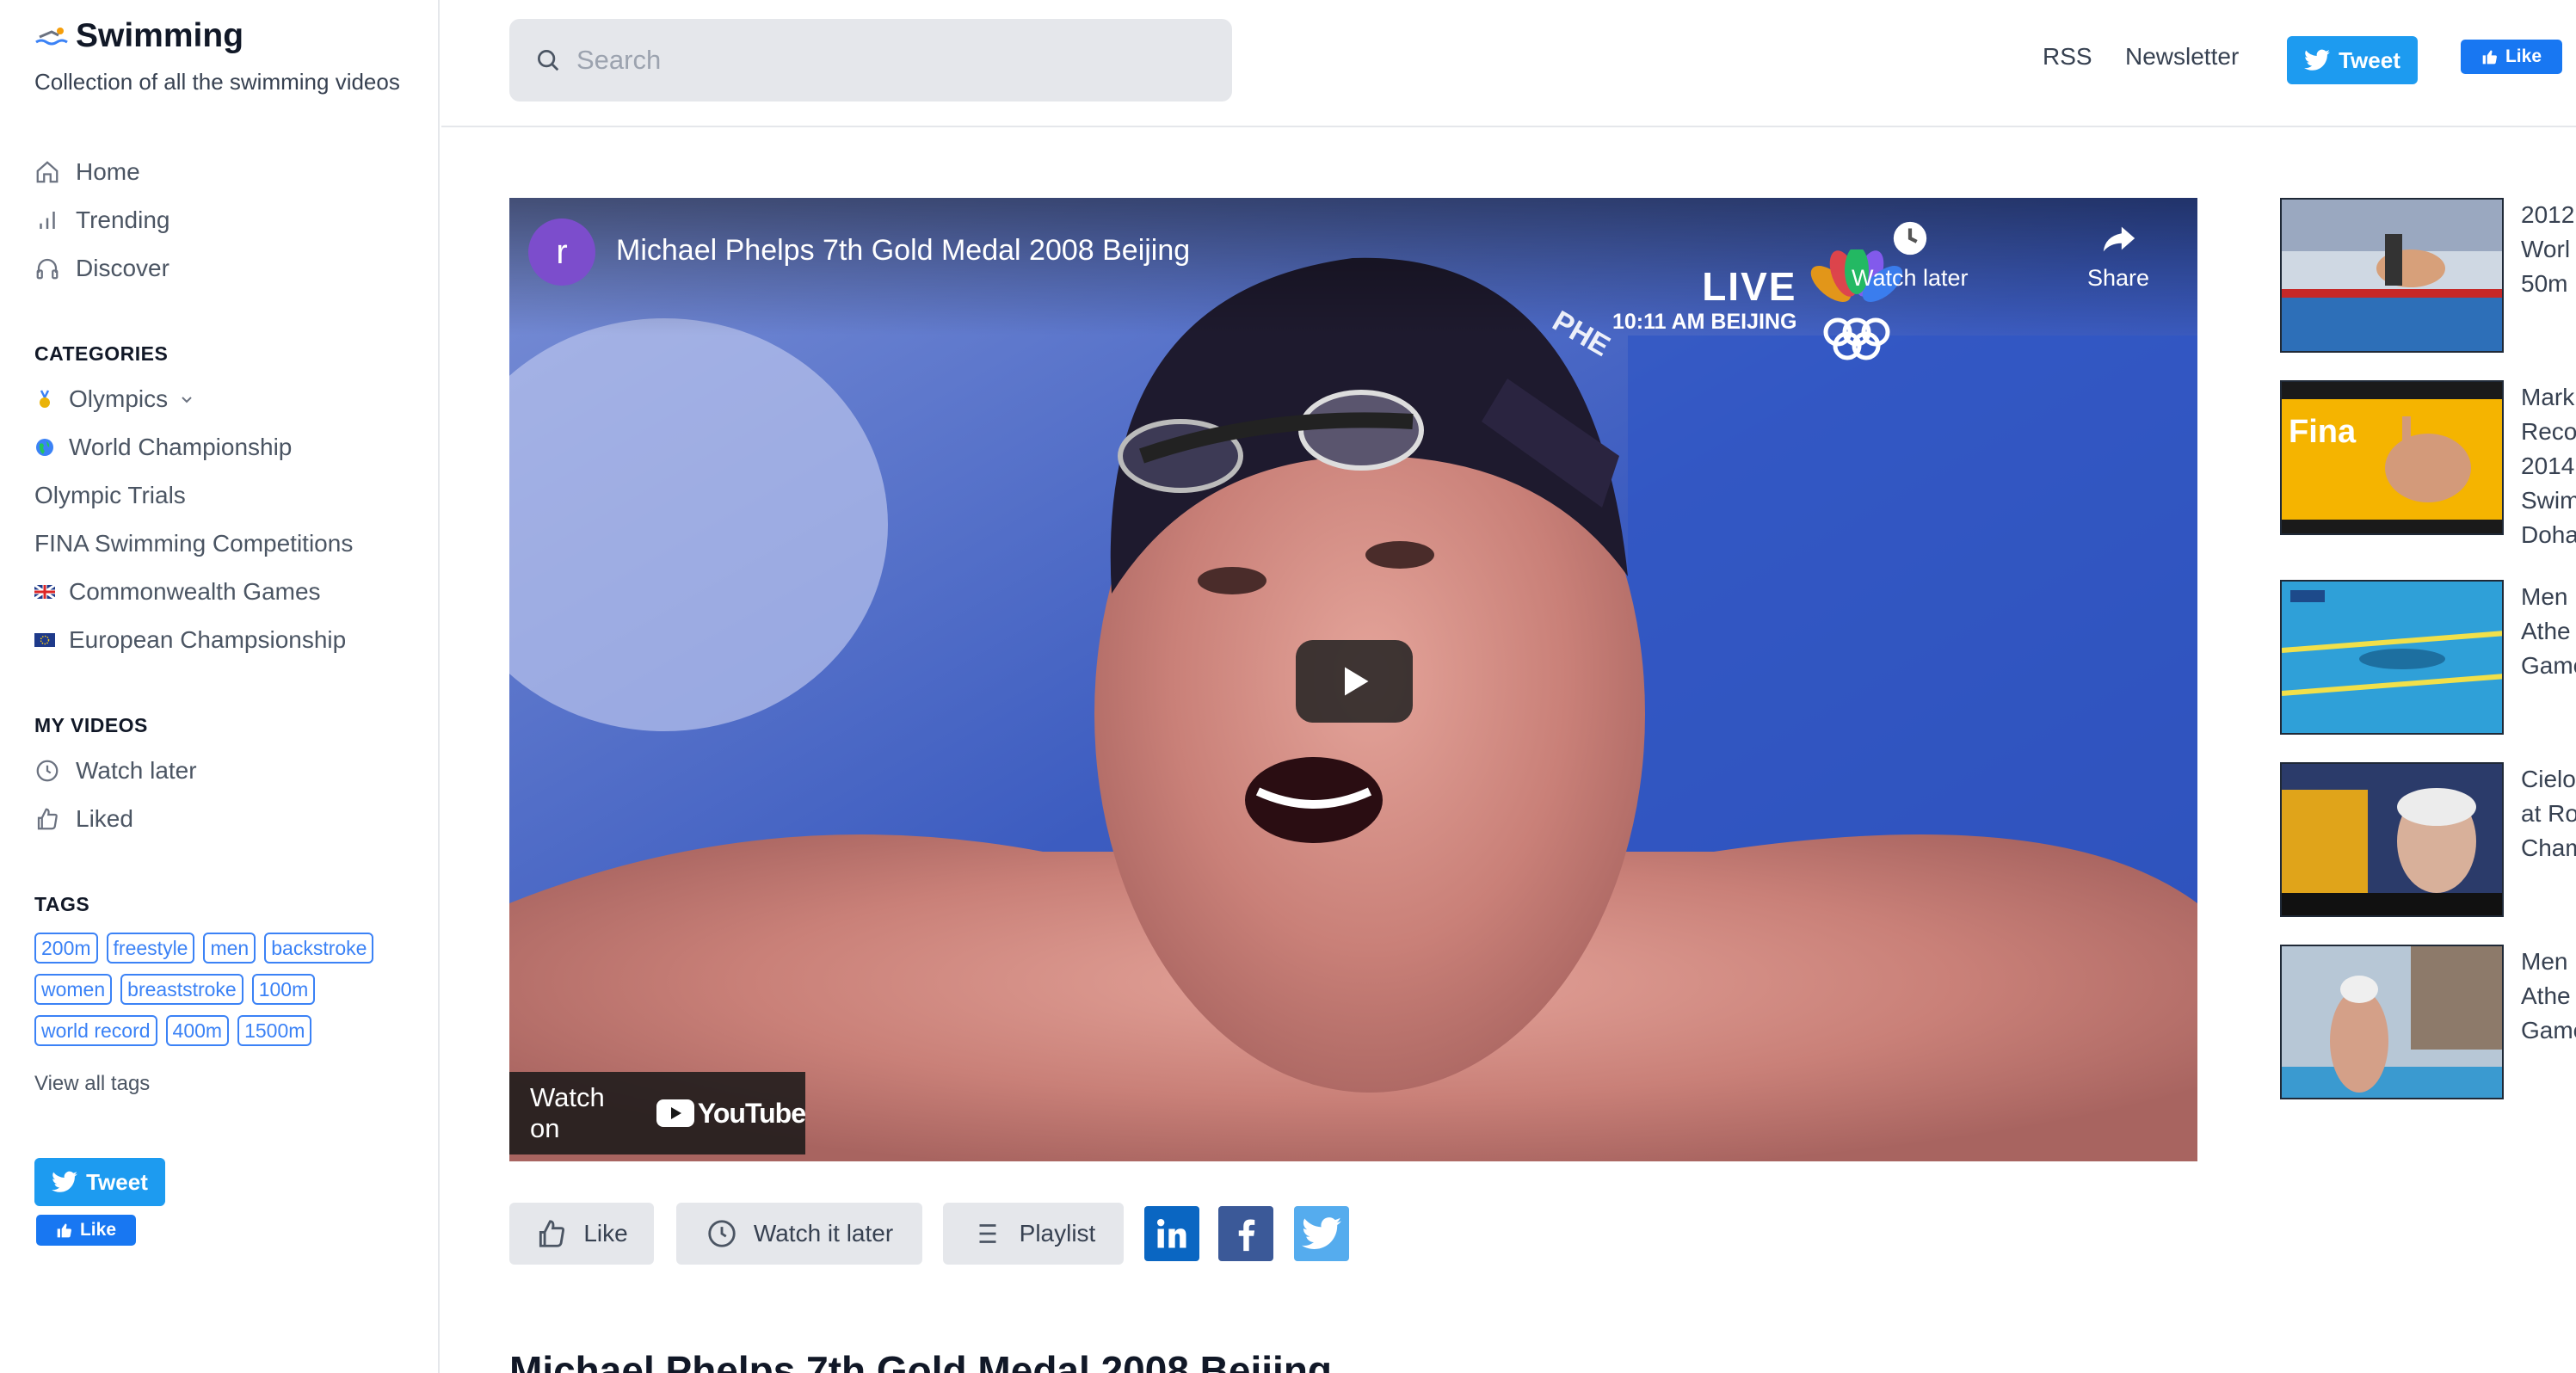 This screenshot has height=1373, width=2576. I want to click on category-olympics: Olympics, so click(114, 399).